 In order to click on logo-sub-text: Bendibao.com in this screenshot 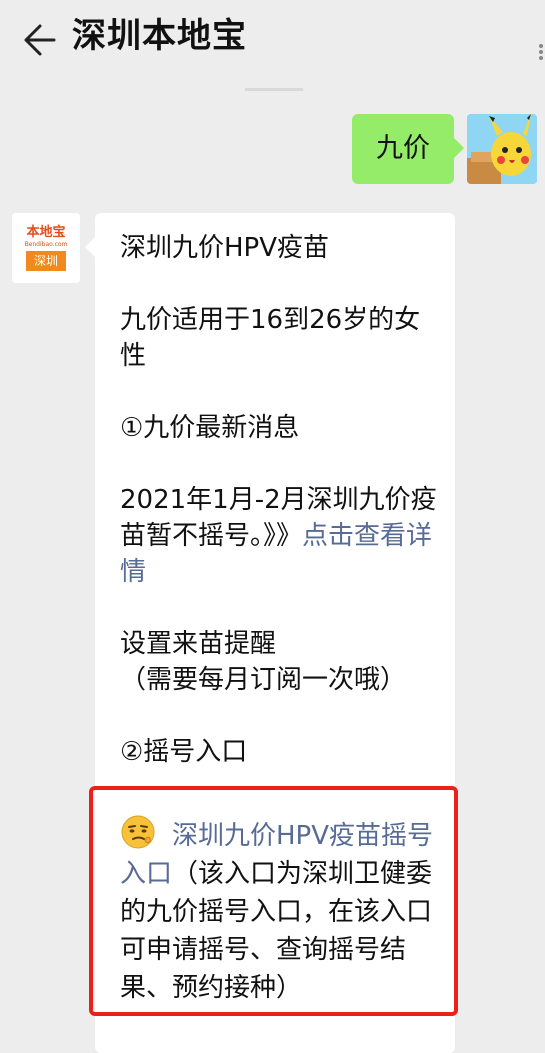, I will do `click(46, 244)`.